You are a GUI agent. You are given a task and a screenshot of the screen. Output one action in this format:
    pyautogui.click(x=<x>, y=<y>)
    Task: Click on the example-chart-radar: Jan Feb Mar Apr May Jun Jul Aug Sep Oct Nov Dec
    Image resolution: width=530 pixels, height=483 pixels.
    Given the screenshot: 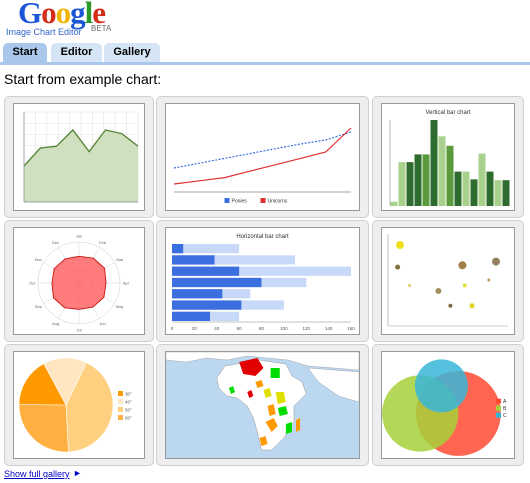 What is the action you would take?
    pyautogui.click(x=79, y=281)
    